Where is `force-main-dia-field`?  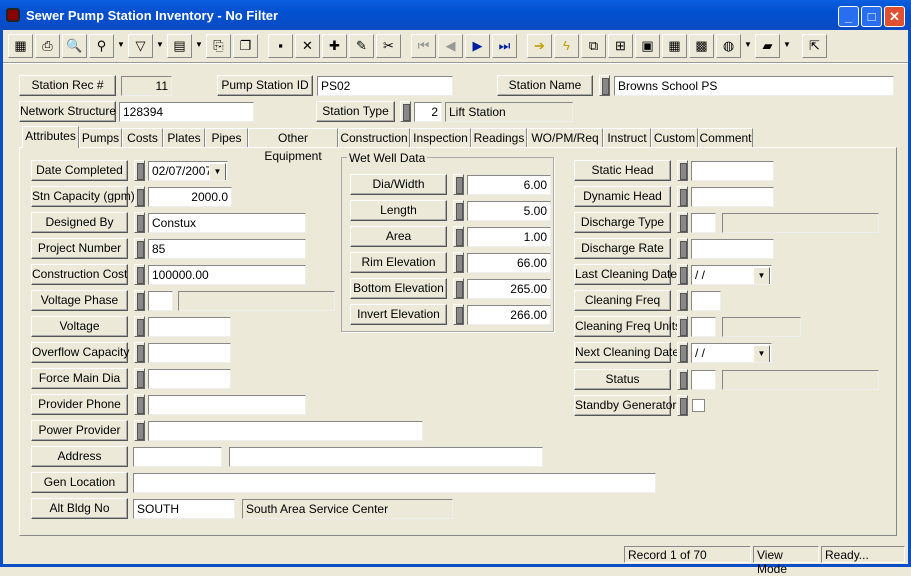
force-main-dia-field is located at coordinates (189, 379).